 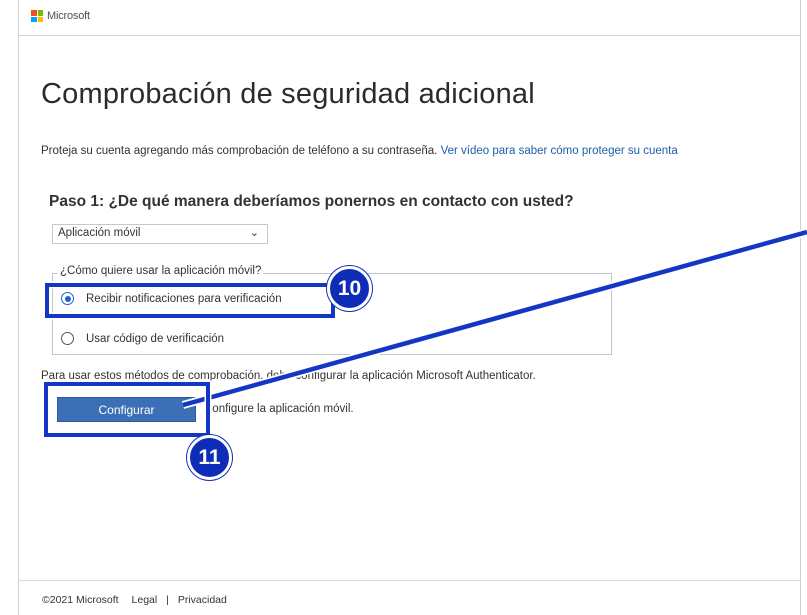 What do you see at coordinates (18, 307) in the screenshot?
I see `page-frame-left` at bounding box center [18, 307].